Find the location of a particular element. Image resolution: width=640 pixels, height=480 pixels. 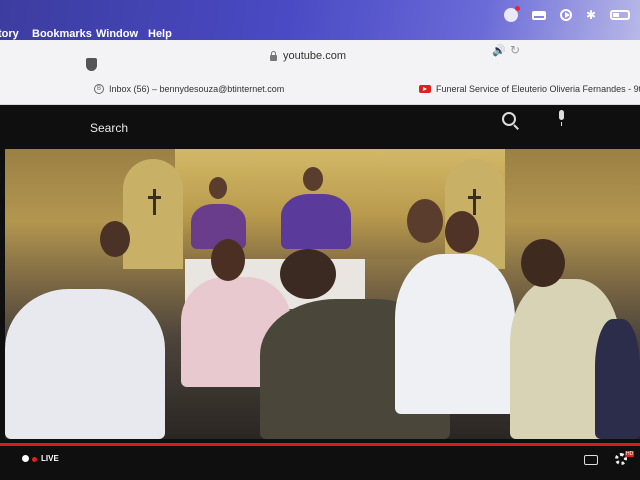

menu-history: tory is located at coordinates (9, 34).